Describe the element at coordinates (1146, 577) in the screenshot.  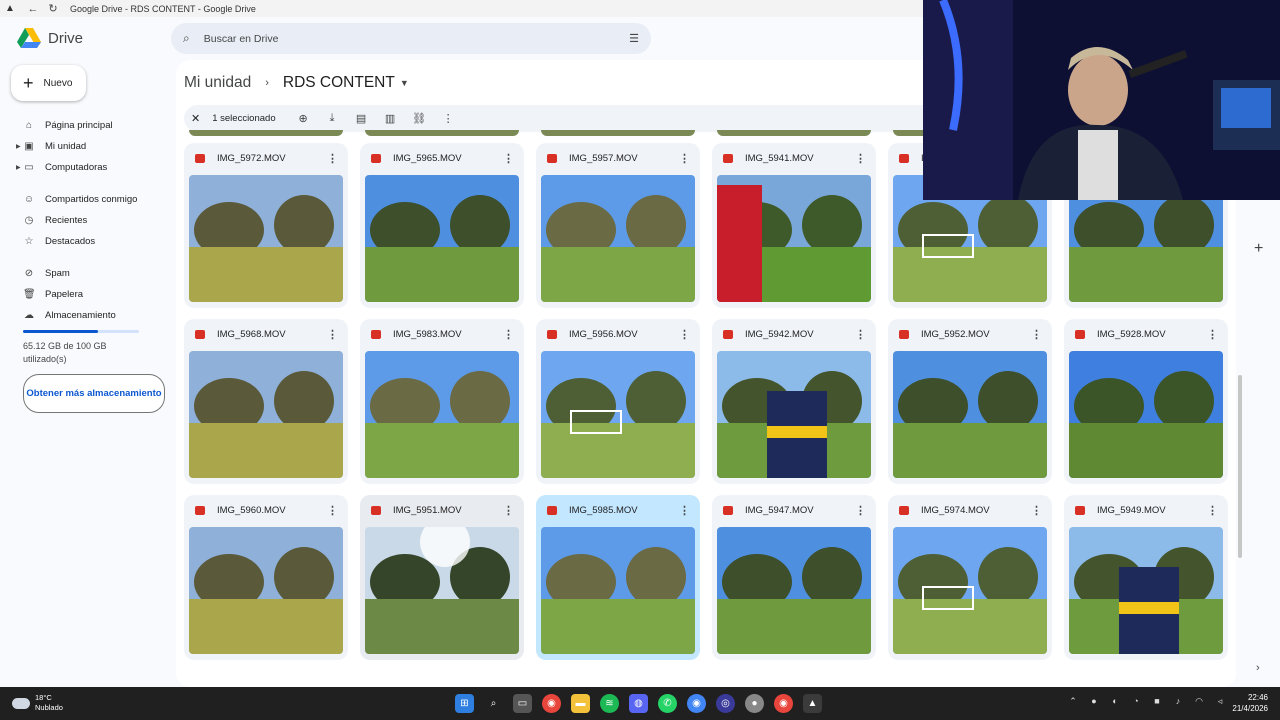
I see `file-card: IMG_5949.MOV ⋮` at that location.